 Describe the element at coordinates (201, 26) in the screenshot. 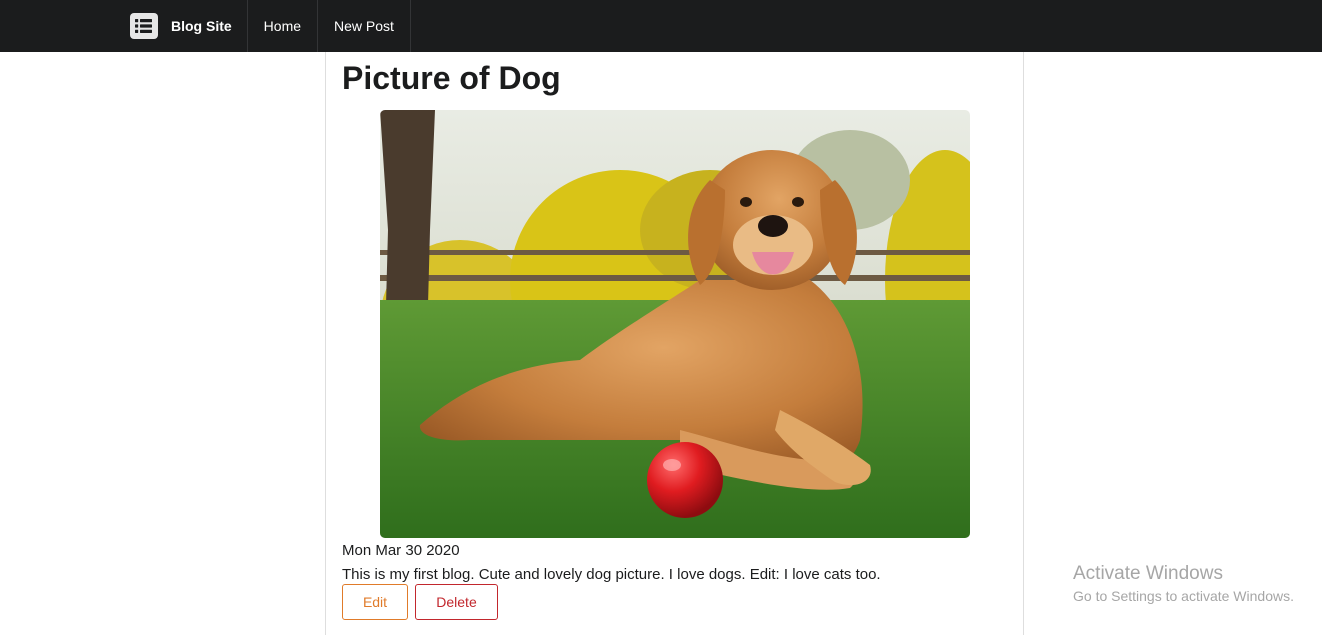

I see `brand-label: Blog Site` at that location.